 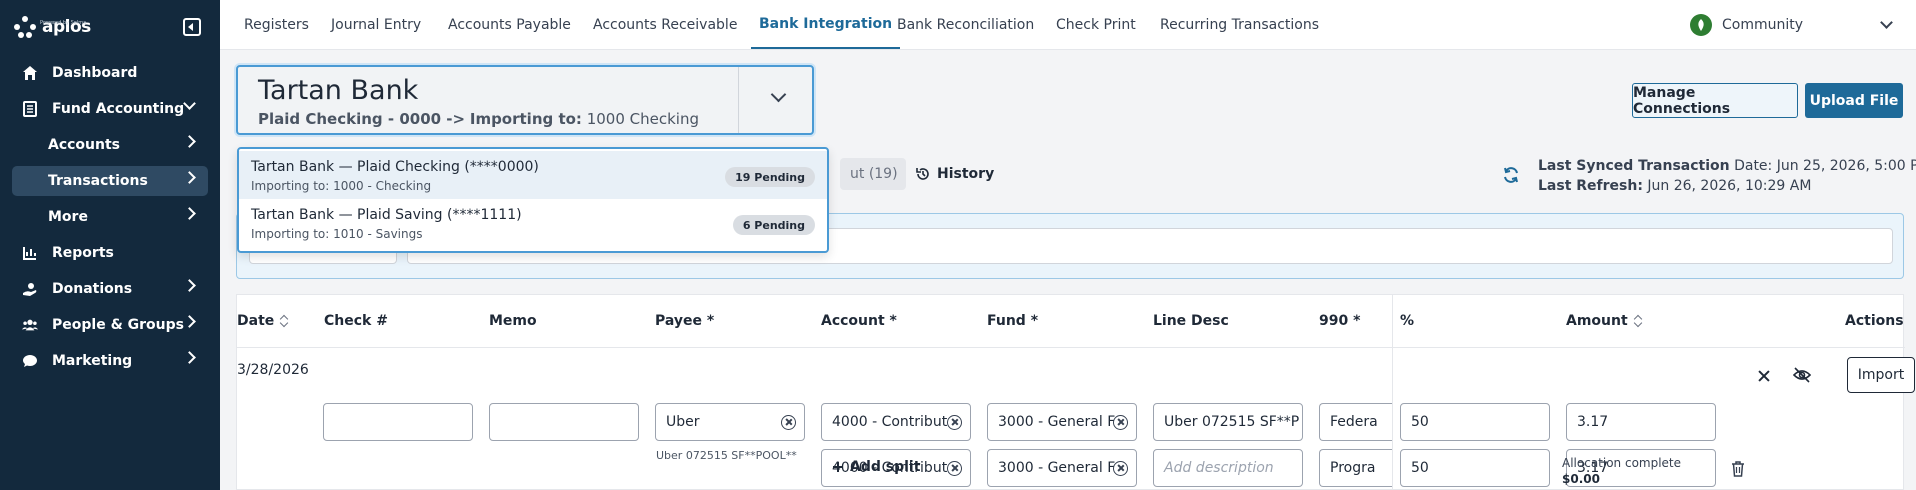 I want to click on tab-check-print: Check Print, so click(x=1096, y=24).